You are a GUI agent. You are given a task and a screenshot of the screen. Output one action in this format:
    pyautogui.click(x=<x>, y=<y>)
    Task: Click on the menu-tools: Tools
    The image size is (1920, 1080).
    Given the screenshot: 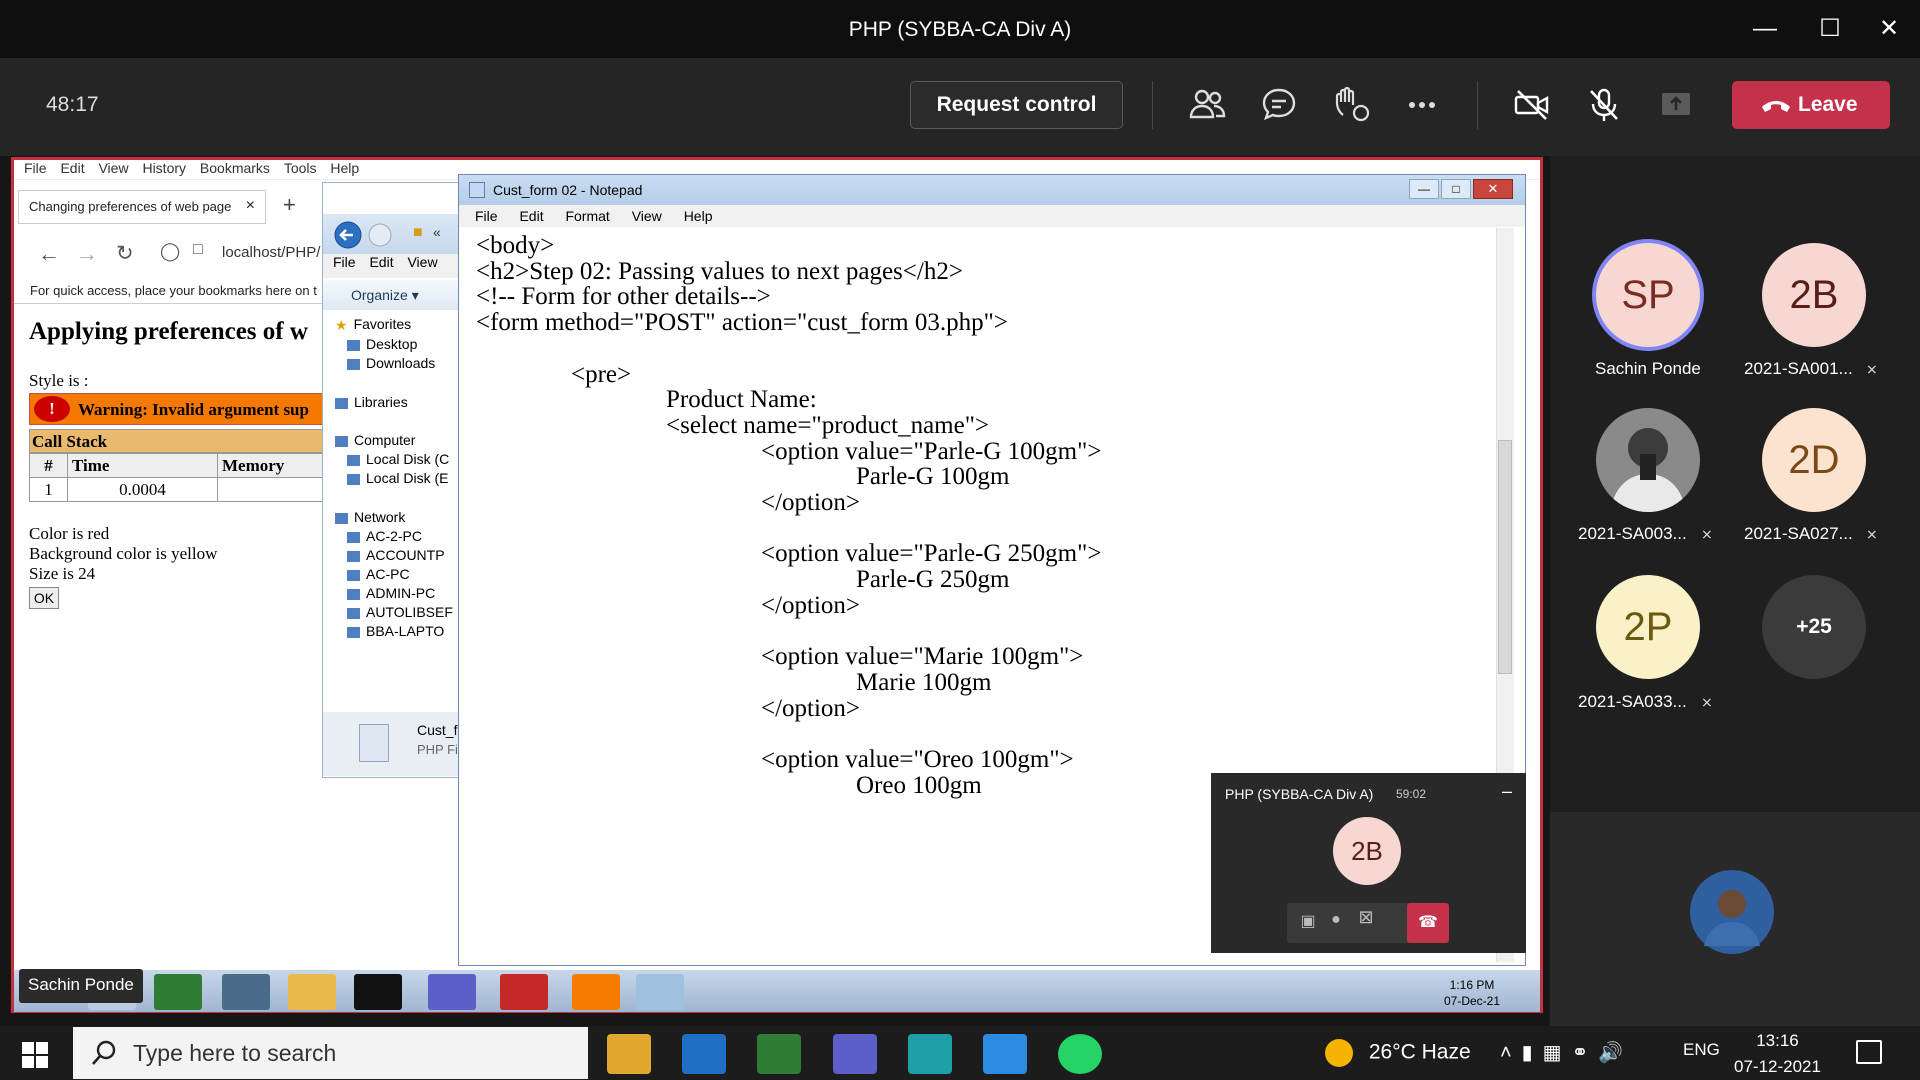 What is the action you would take?
    pyautogui.click(x=300, y=168)
    